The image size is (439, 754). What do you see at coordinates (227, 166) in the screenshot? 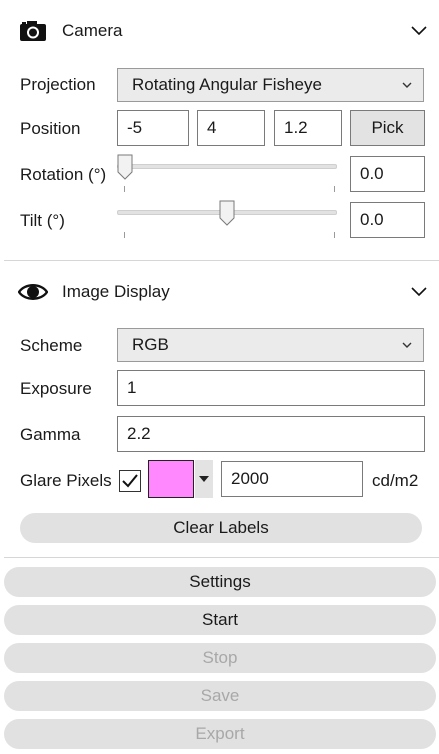
I see `slider-track` at bounding box center [227, 166].